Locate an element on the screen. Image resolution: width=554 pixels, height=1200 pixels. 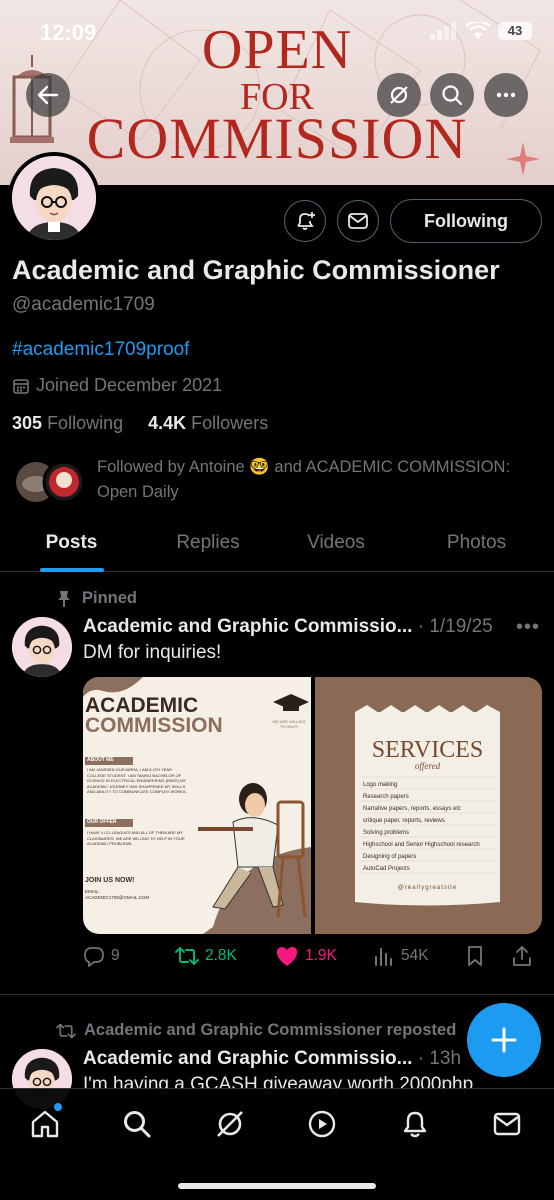
active-tab-indicator is located at coordinates (72, 570).